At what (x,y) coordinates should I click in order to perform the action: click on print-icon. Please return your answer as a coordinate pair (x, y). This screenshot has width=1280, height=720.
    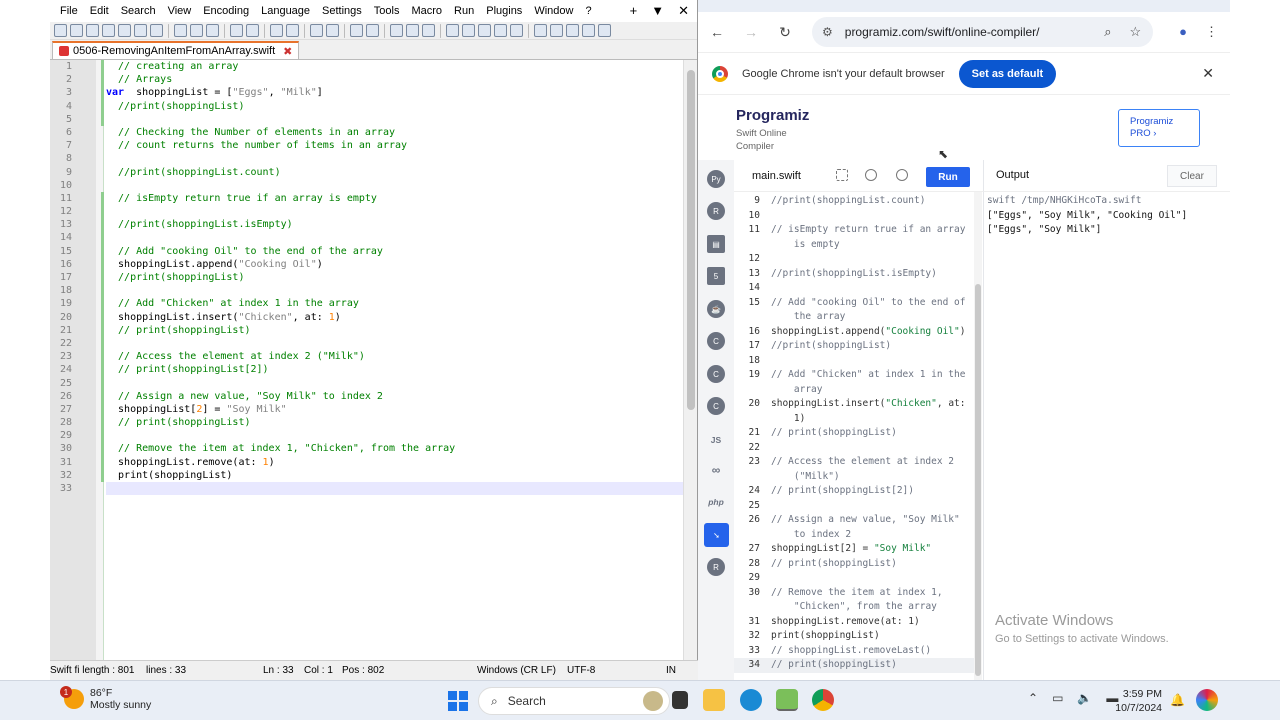
    Looking at the image, I should click on (156, 30).